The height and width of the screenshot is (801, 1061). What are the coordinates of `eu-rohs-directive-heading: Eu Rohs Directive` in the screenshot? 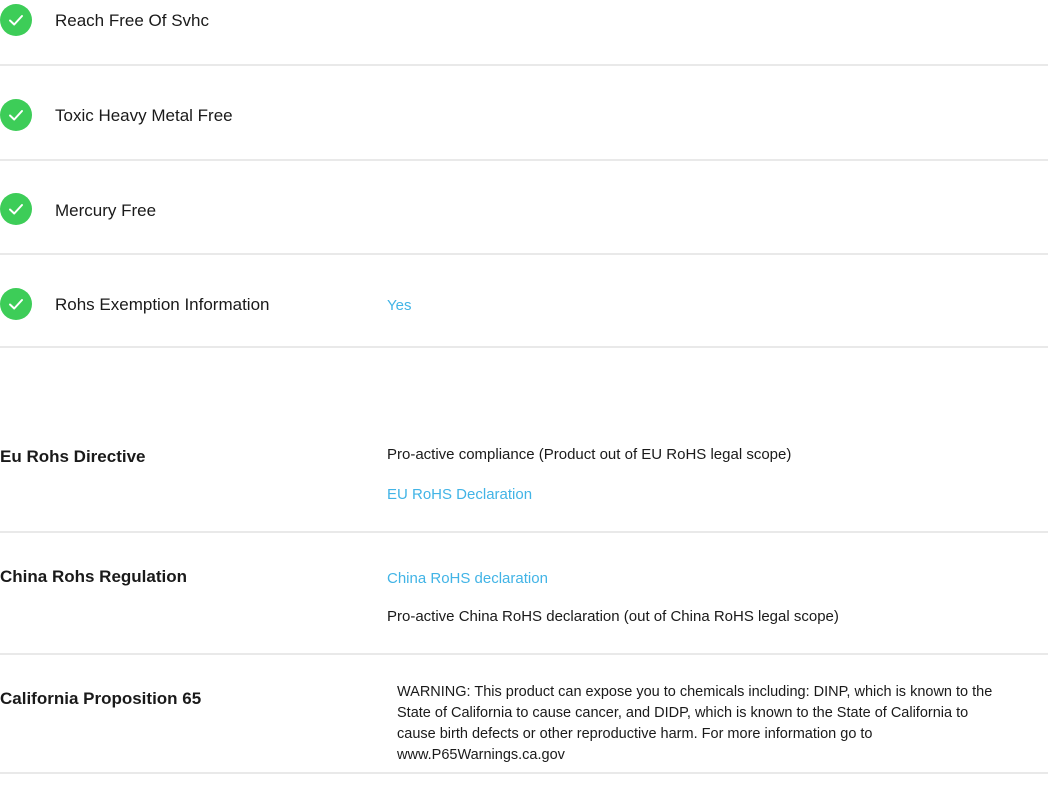 It's located at (73, 456).